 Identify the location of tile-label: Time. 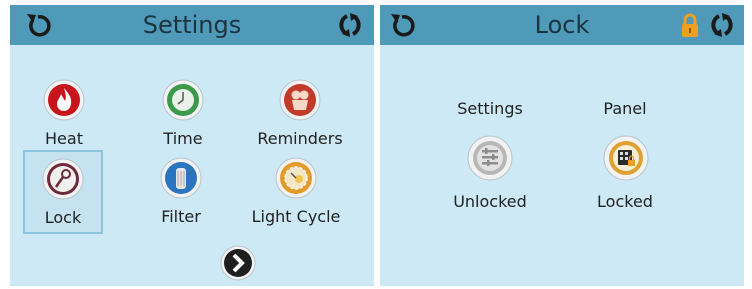
(183, 138).